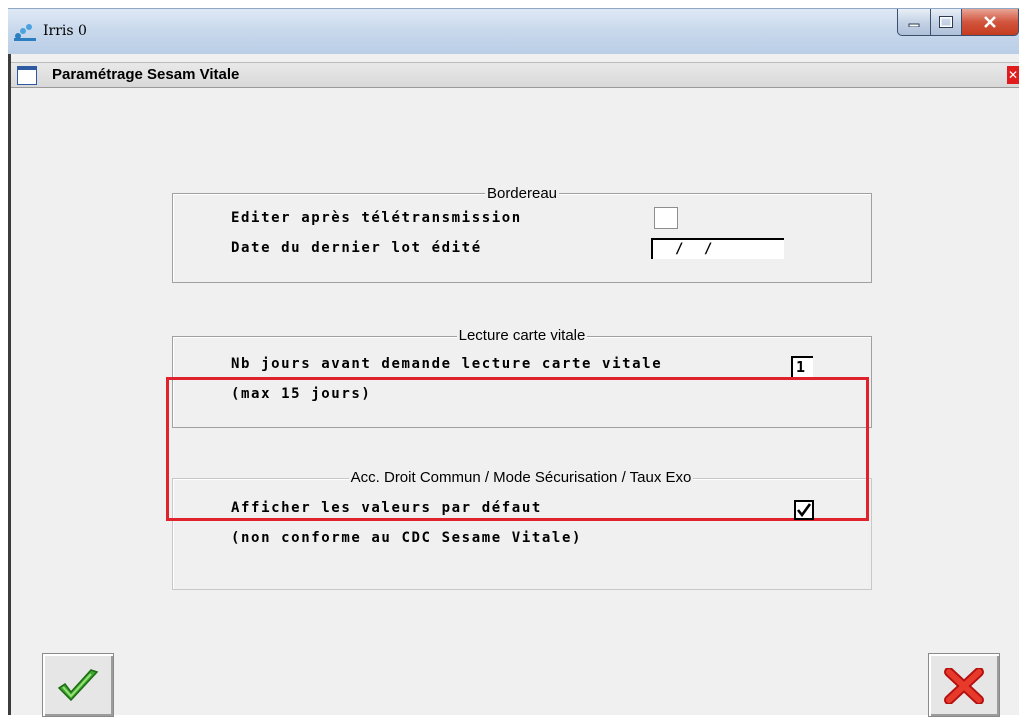 Image resolution: width=1019 pixels, height=717 pixels. What do you see at coordinates (914, 25) in the screenshot?
I see `minimize-icon` at bounding box center [914, 25].